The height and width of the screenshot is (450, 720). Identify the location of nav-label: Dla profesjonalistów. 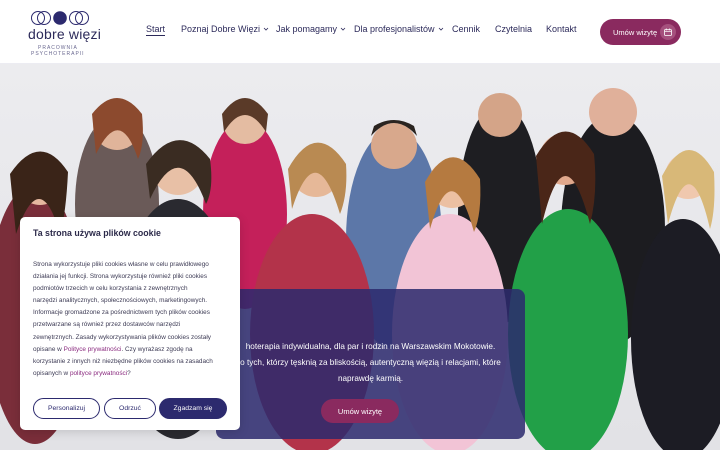
(394, 29).